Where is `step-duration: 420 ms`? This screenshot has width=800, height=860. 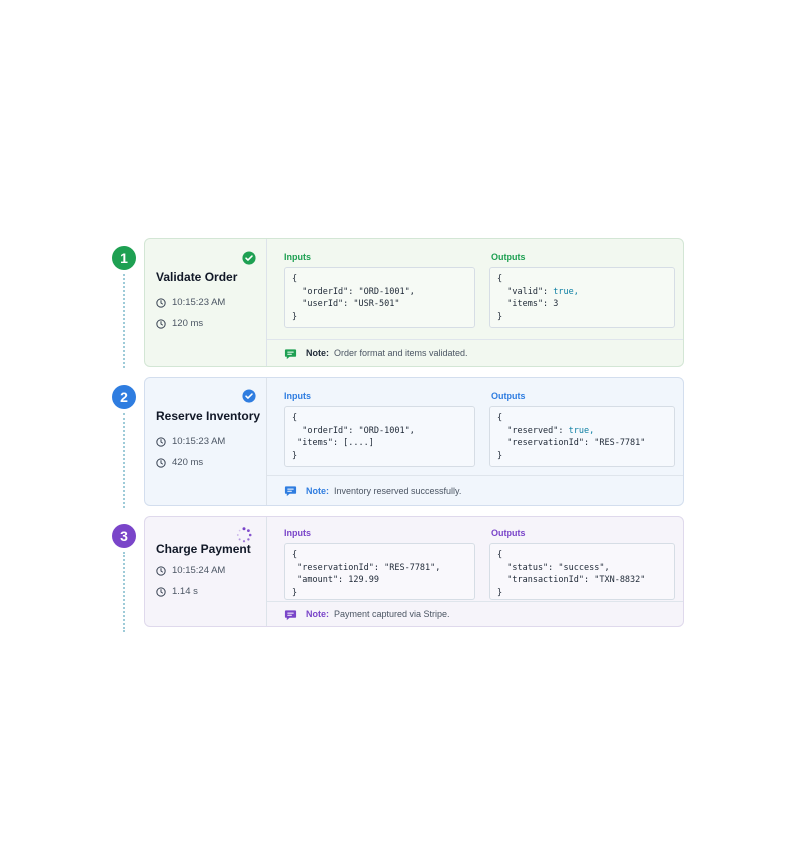
step-duration: 420 ms is located at coordinates (179, 462).